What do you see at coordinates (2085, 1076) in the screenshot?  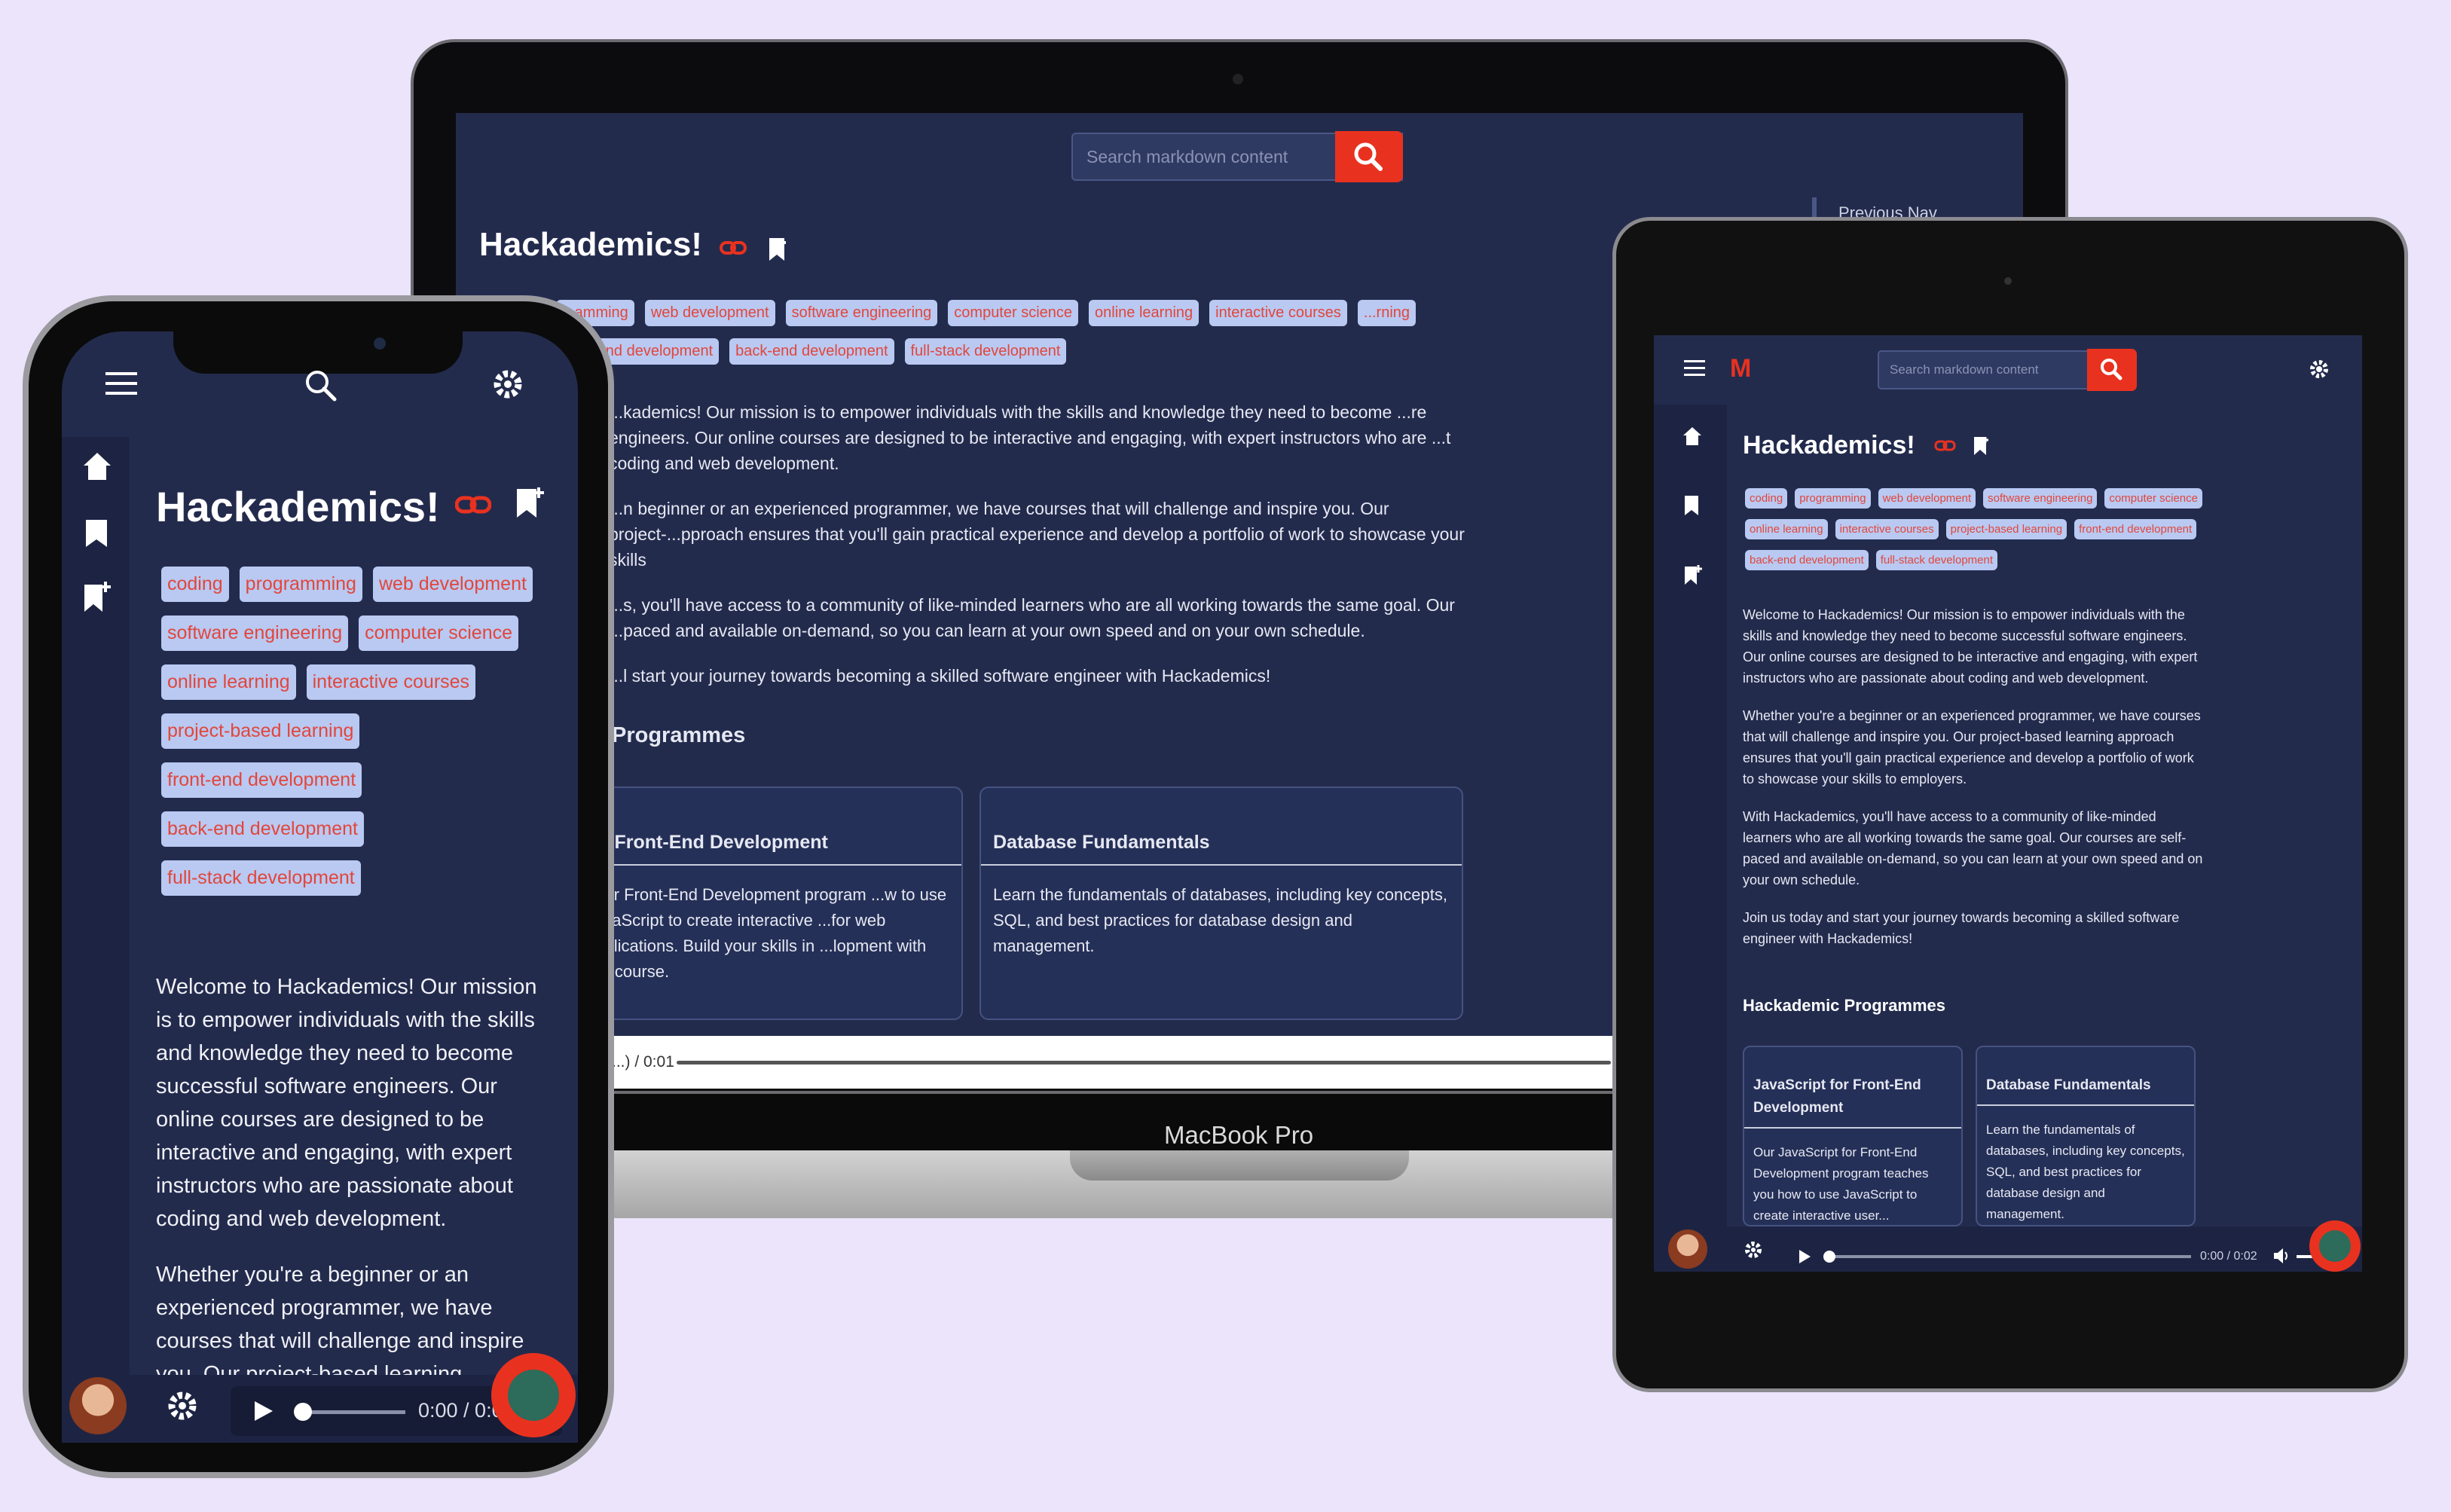 I see `card-title: Database Fundamentals` at bounding box center [2085, 1076].